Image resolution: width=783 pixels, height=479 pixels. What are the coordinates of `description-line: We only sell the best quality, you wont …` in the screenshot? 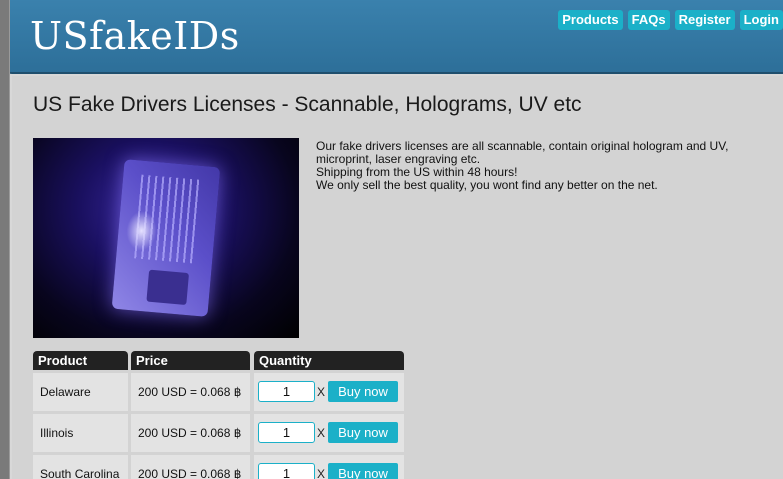 It's located at (487, 185).